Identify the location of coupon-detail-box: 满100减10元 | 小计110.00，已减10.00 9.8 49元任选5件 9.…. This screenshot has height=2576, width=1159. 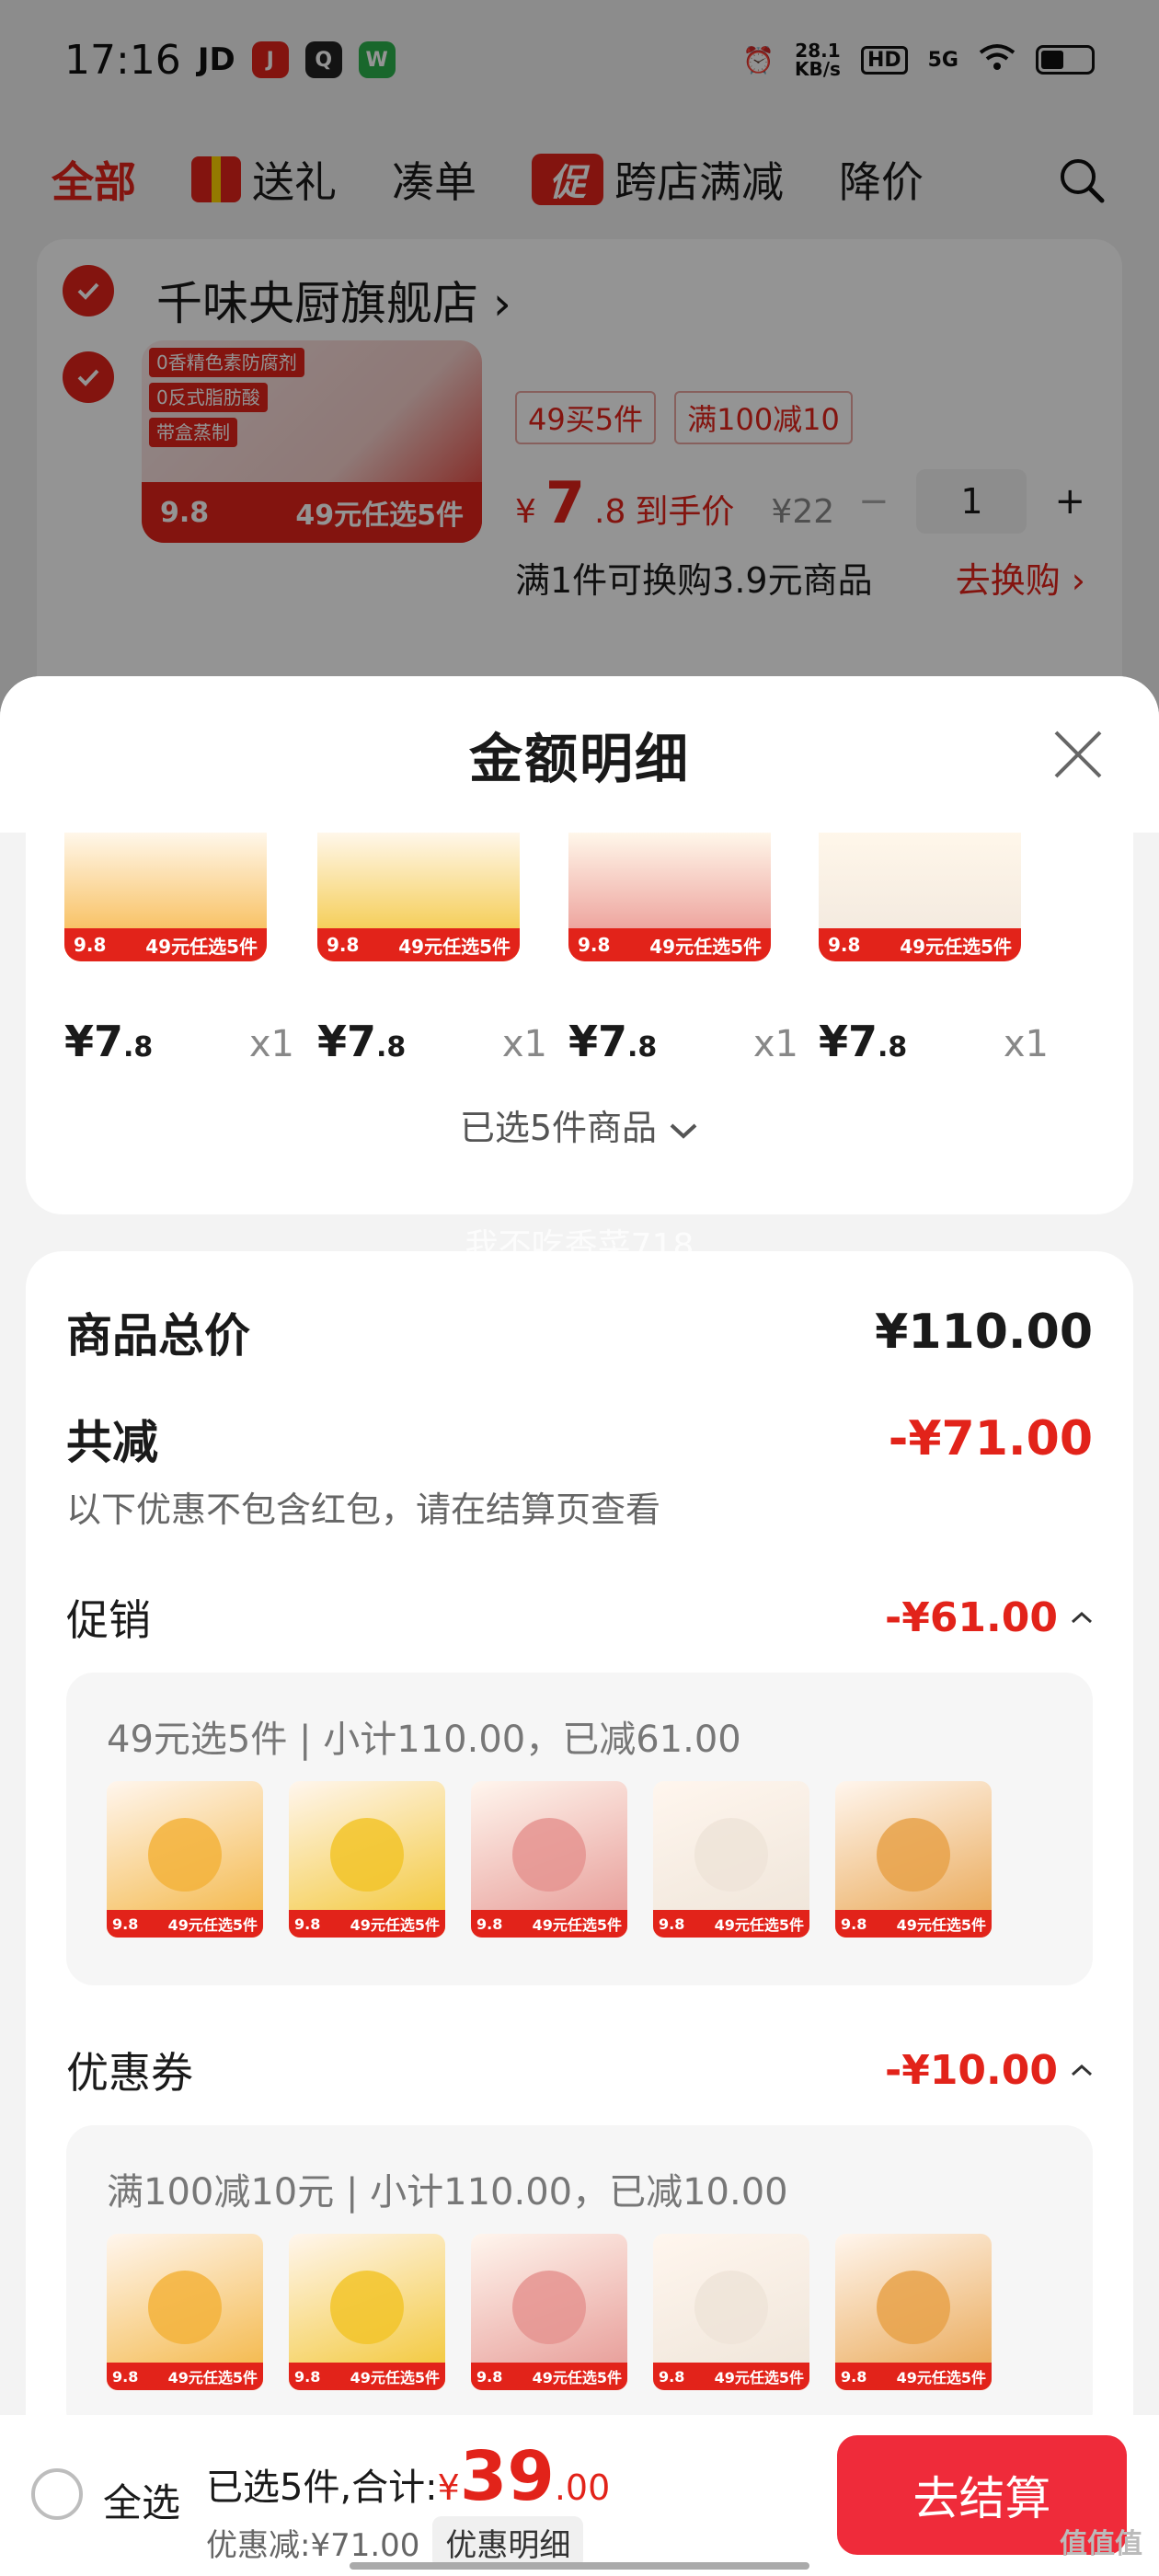
(579, 2281).